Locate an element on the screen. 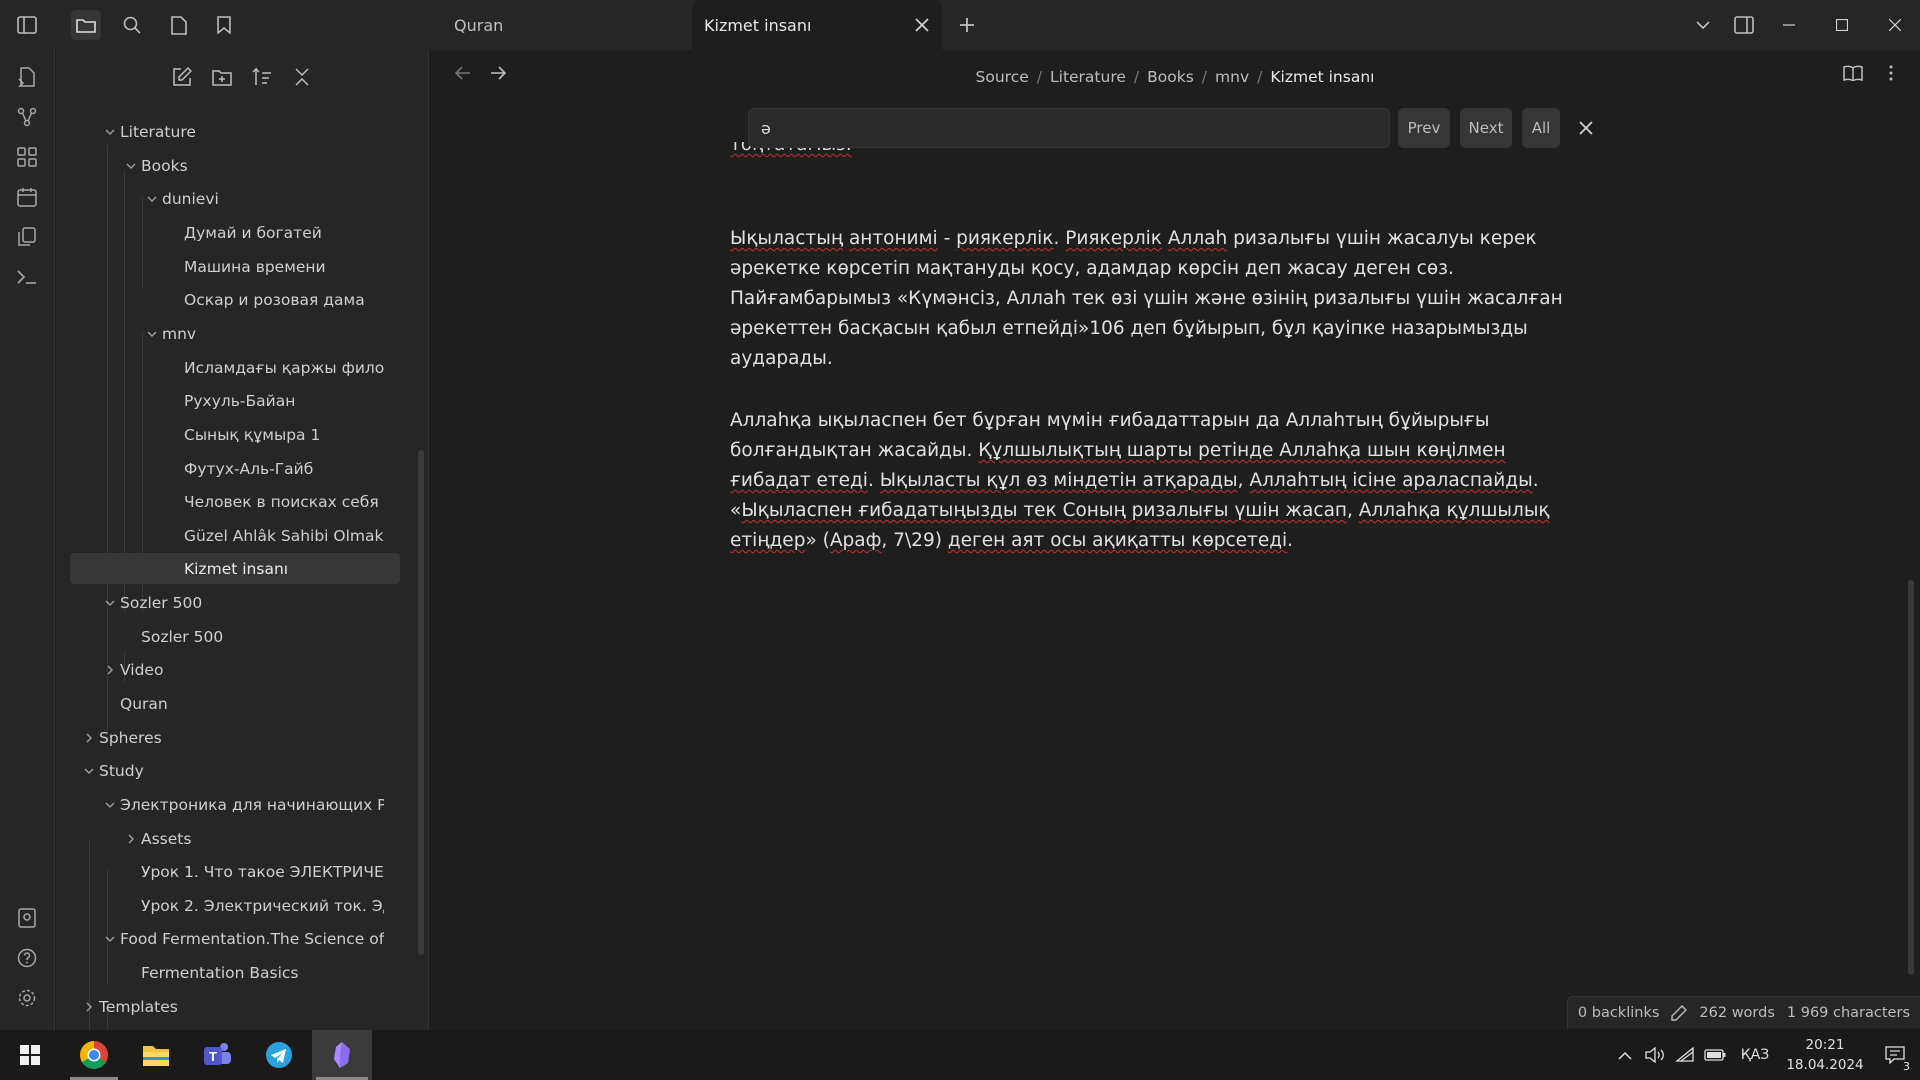 The height and width of the screenshot is (1080, 1920). plus-icon is located at coordinates (967, 25).